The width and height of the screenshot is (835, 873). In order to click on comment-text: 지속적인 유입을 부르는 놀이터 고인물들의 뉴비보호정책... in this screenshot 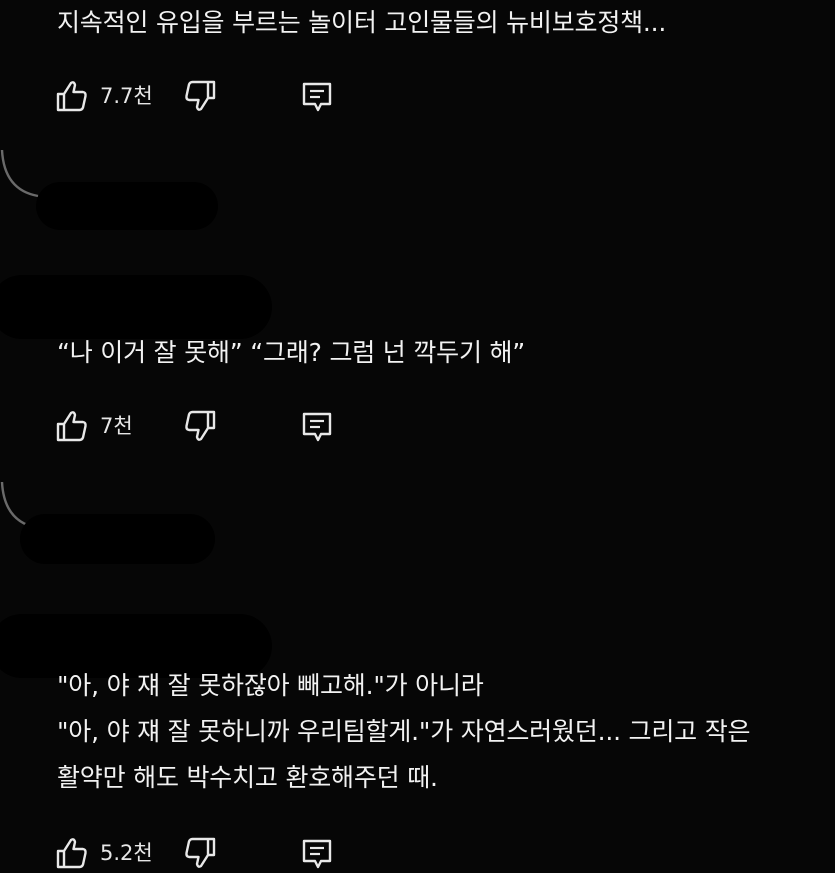, I will do `click(361, 23)`.